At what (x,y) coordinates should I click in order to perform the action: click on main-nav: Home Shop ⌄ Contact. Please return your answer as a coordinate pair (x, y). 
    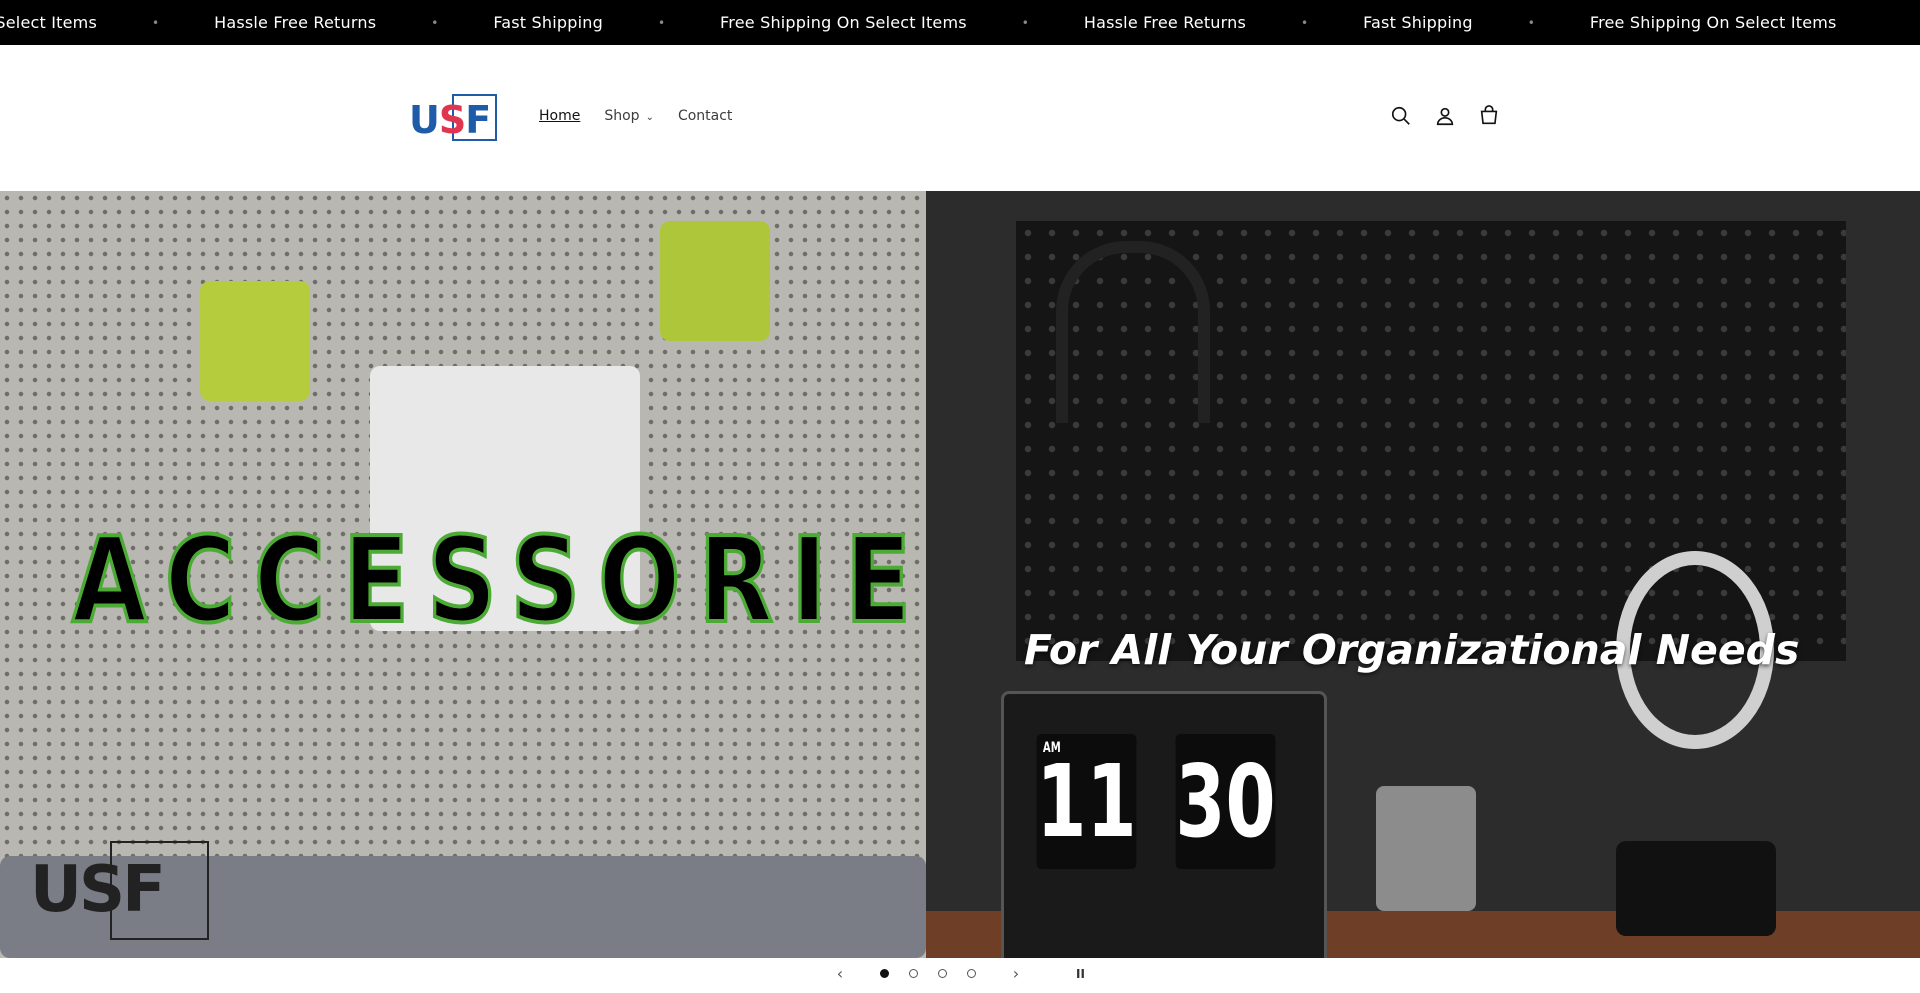
    Looking at the image, I should click on (635, 116).